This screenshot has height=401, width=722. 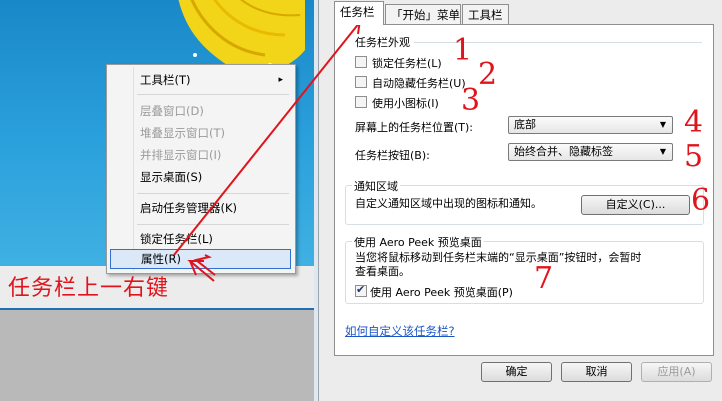 I want to click on ok-button: 确定, so click(x=516, y=372).